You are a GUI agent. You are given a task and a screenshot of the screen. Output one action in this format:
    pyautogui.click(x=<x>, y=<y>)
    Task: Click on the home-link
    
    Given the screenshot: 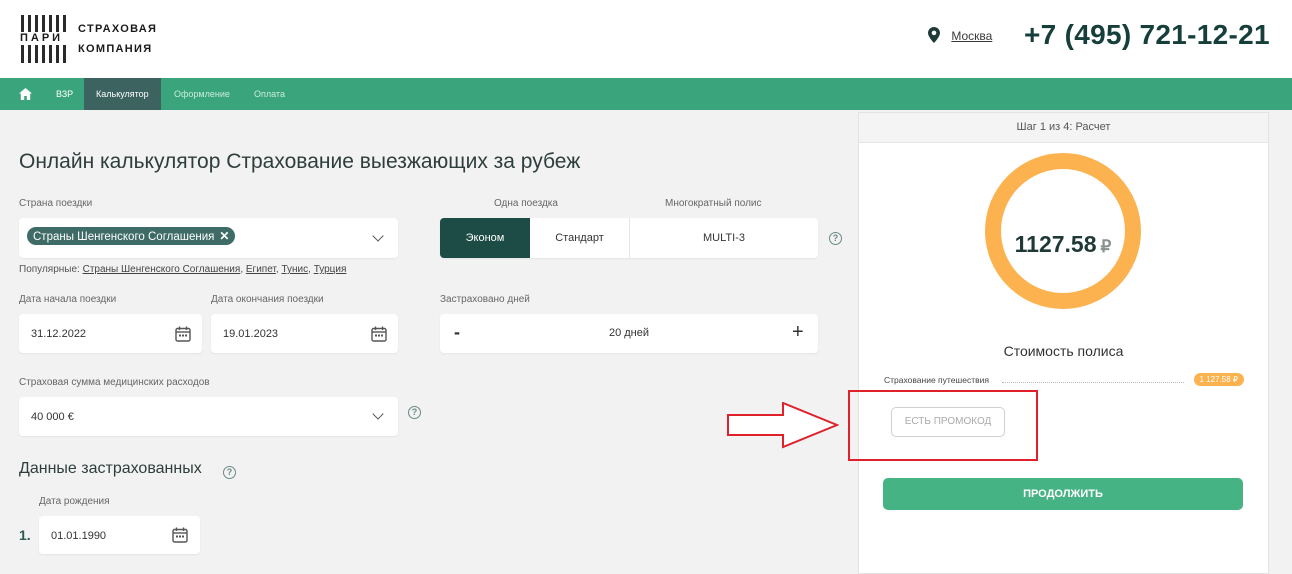 What is the action you would take?
    pyautogui.click(x=25, y=94)
    